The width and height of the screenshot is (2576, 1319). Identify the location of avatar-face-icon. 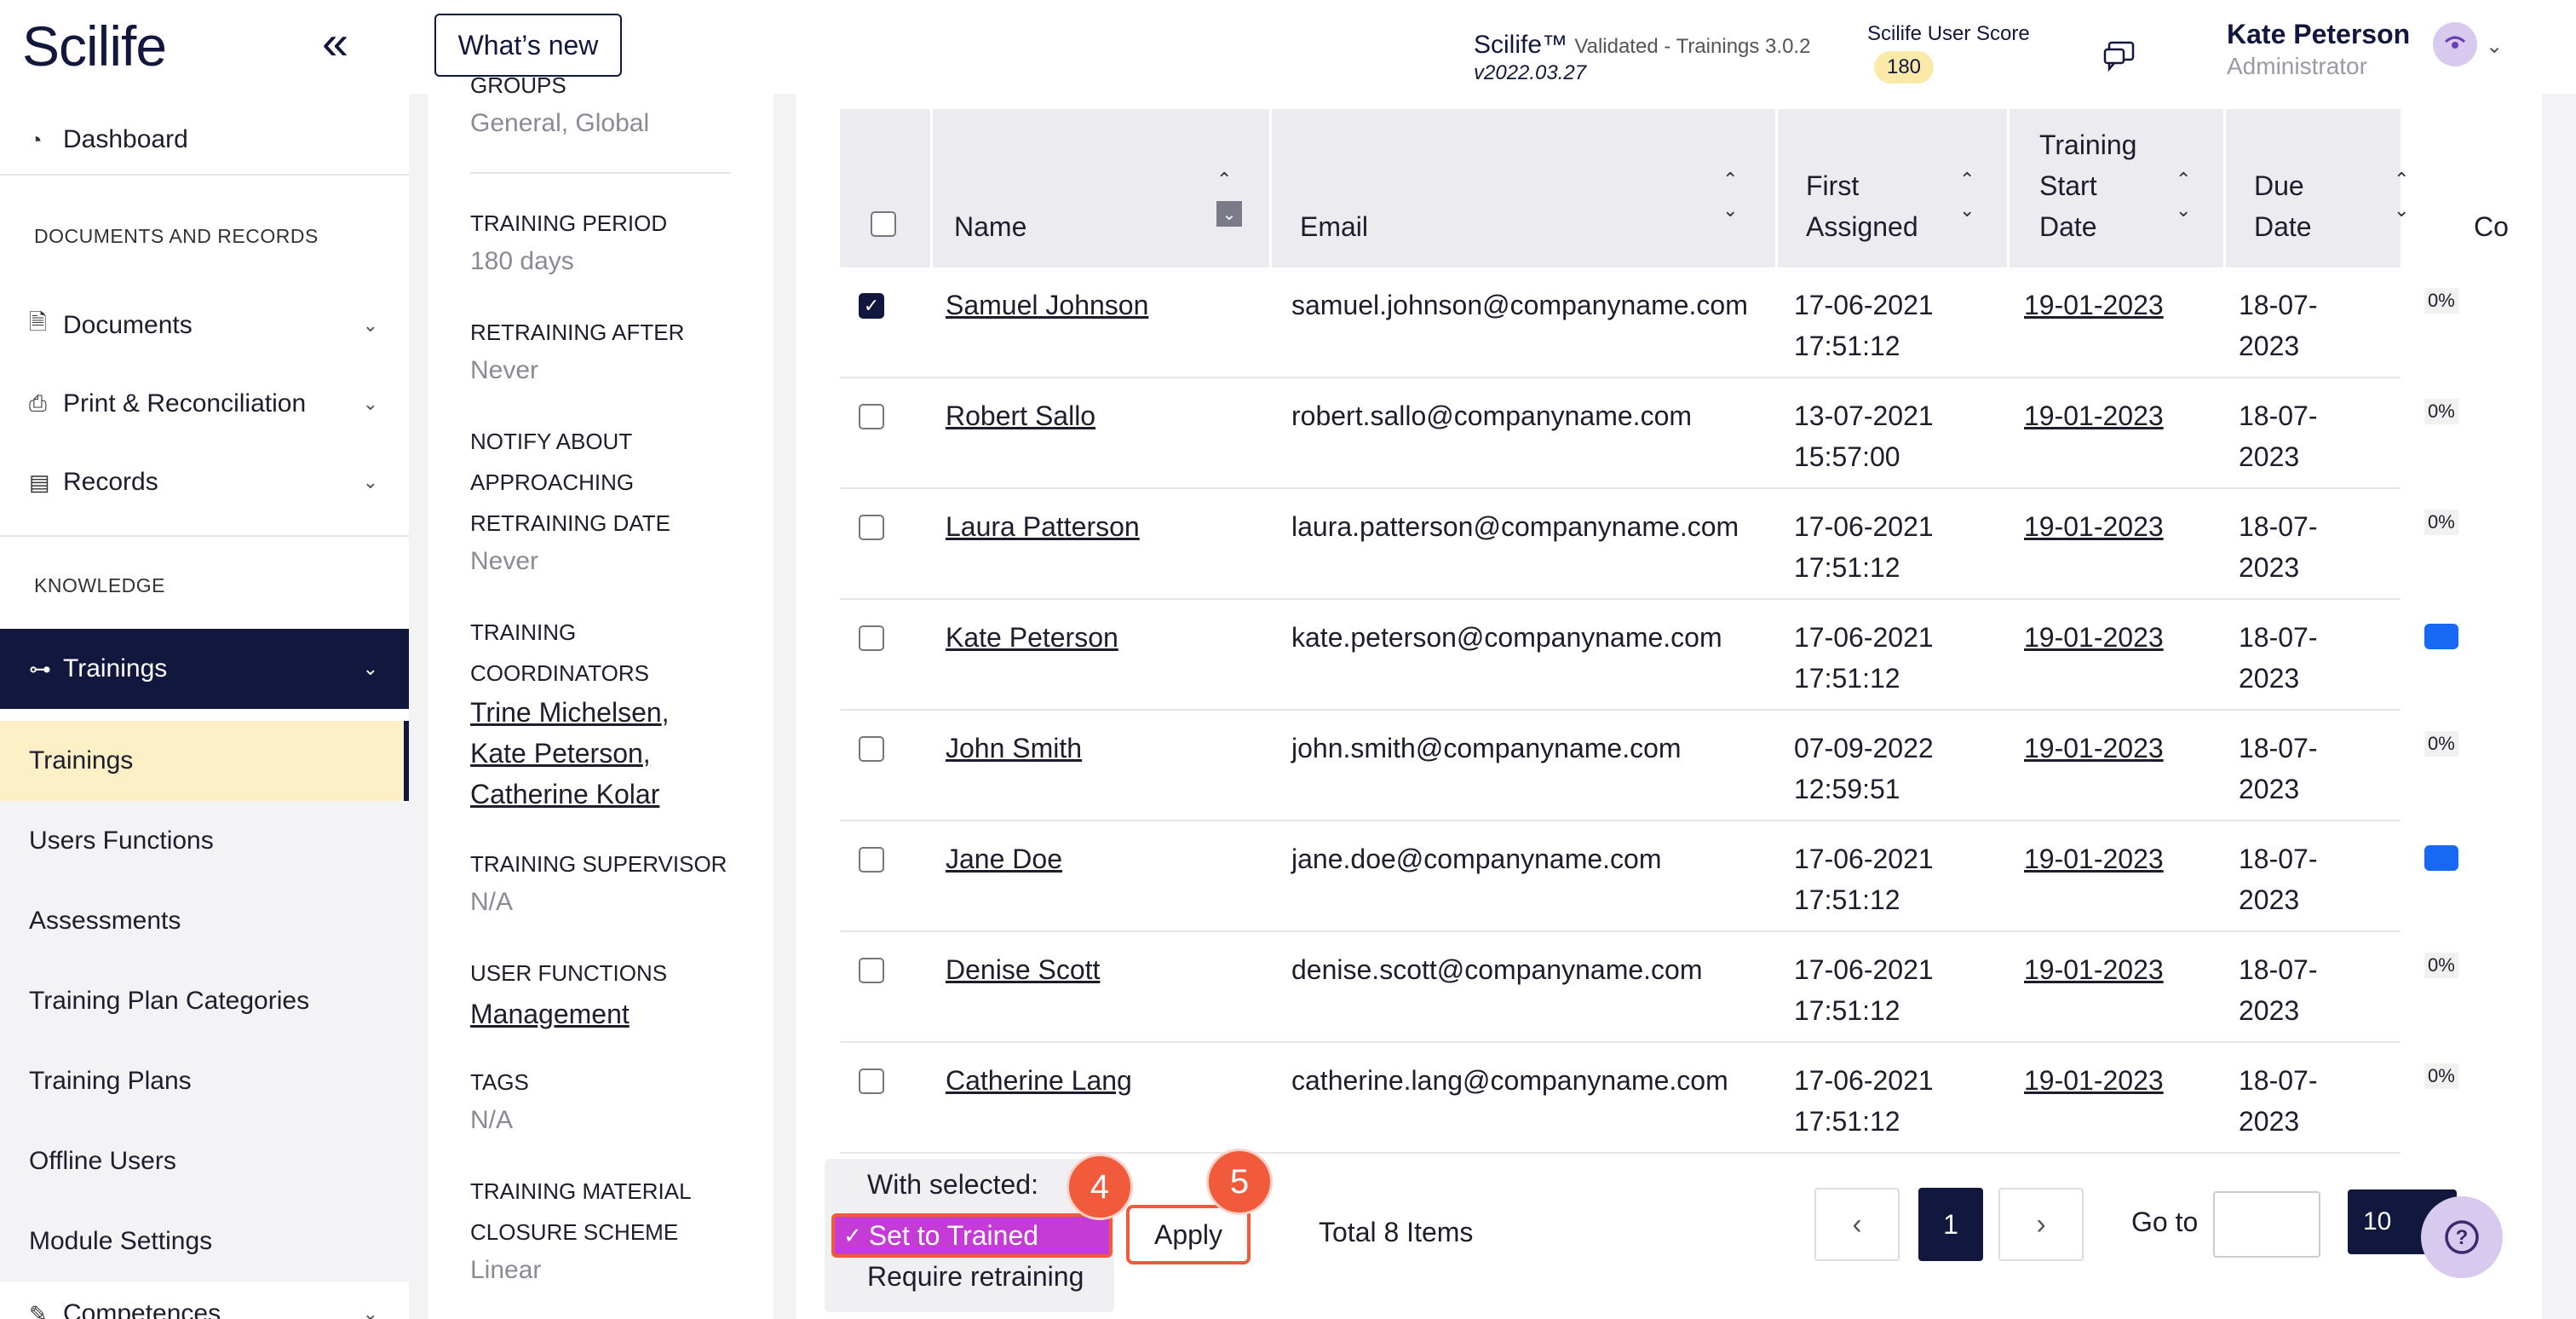
(2455, 42).